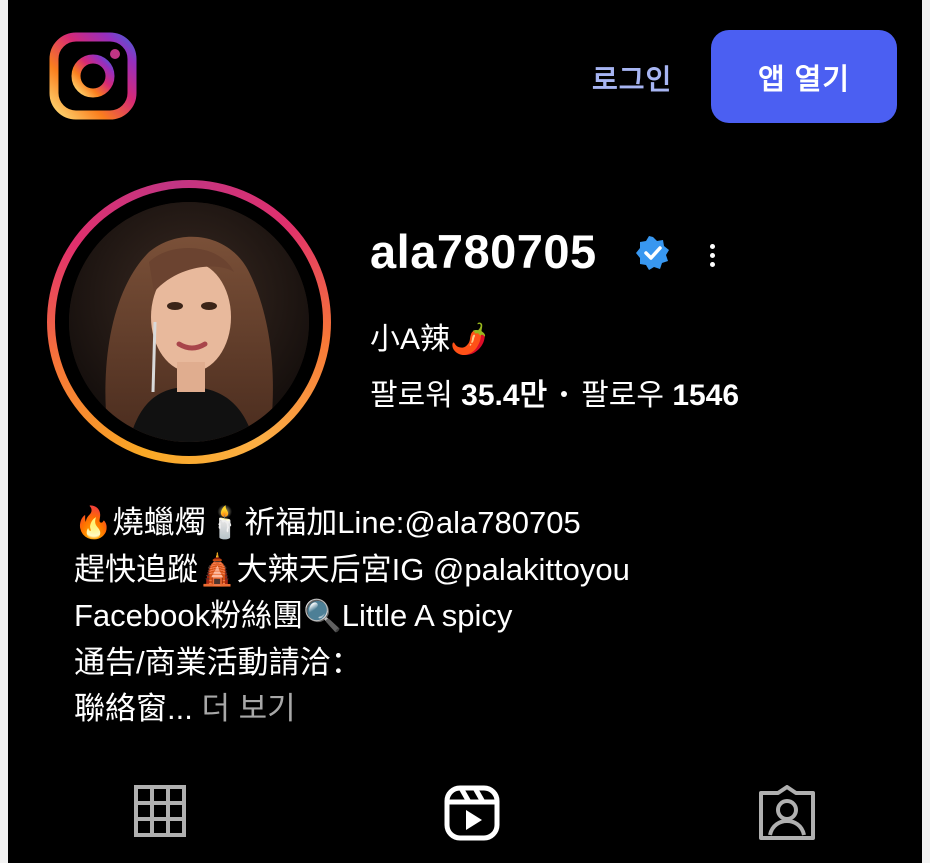 The width and height of the screenshot is (930, 863). Describe the element at coordinates (804, 76) in the screenshot. I see `open-app-button: 앱 열기` at that location.